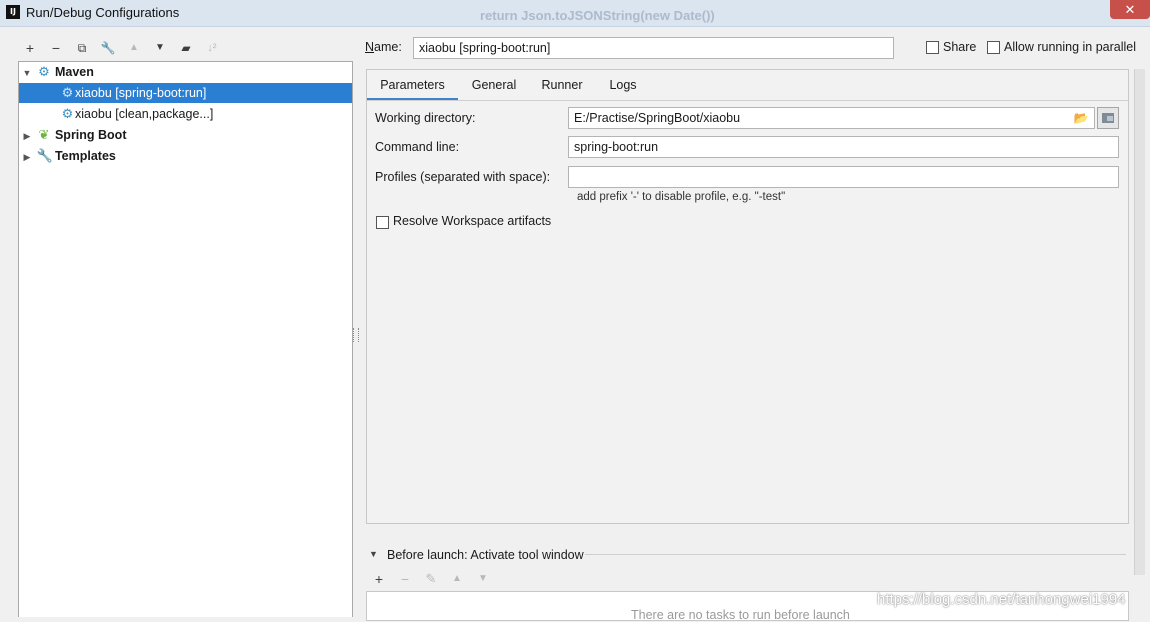  Describe the element at coordinates (85, 156) in the screenshot. I see `tree-group-label: Templates` at that location.